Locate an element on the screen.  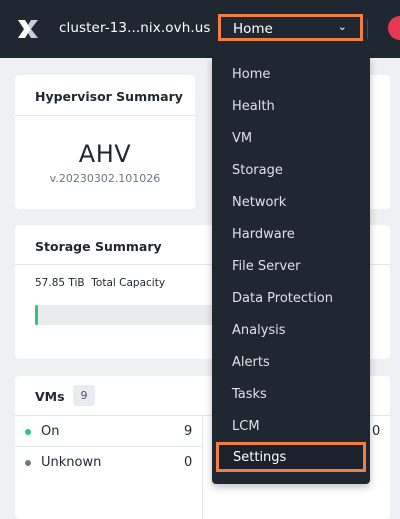
menu-item-file-server: File Server is located at coordinates (266, 266).